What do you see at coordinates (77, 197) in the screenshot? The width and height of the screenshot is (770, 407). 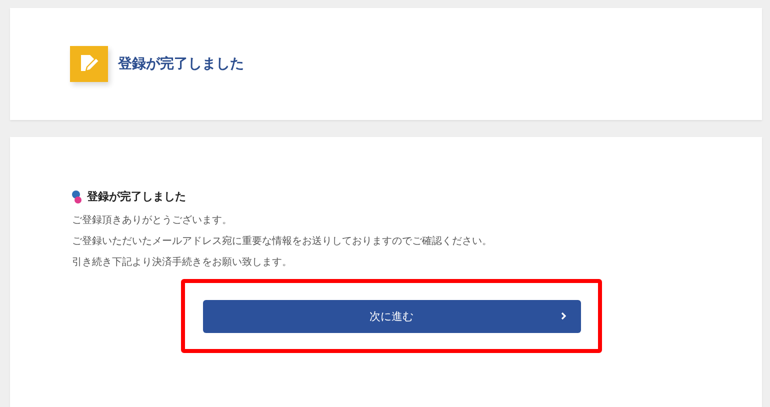 I see `dots-icon` at bounding box center [77, 197].